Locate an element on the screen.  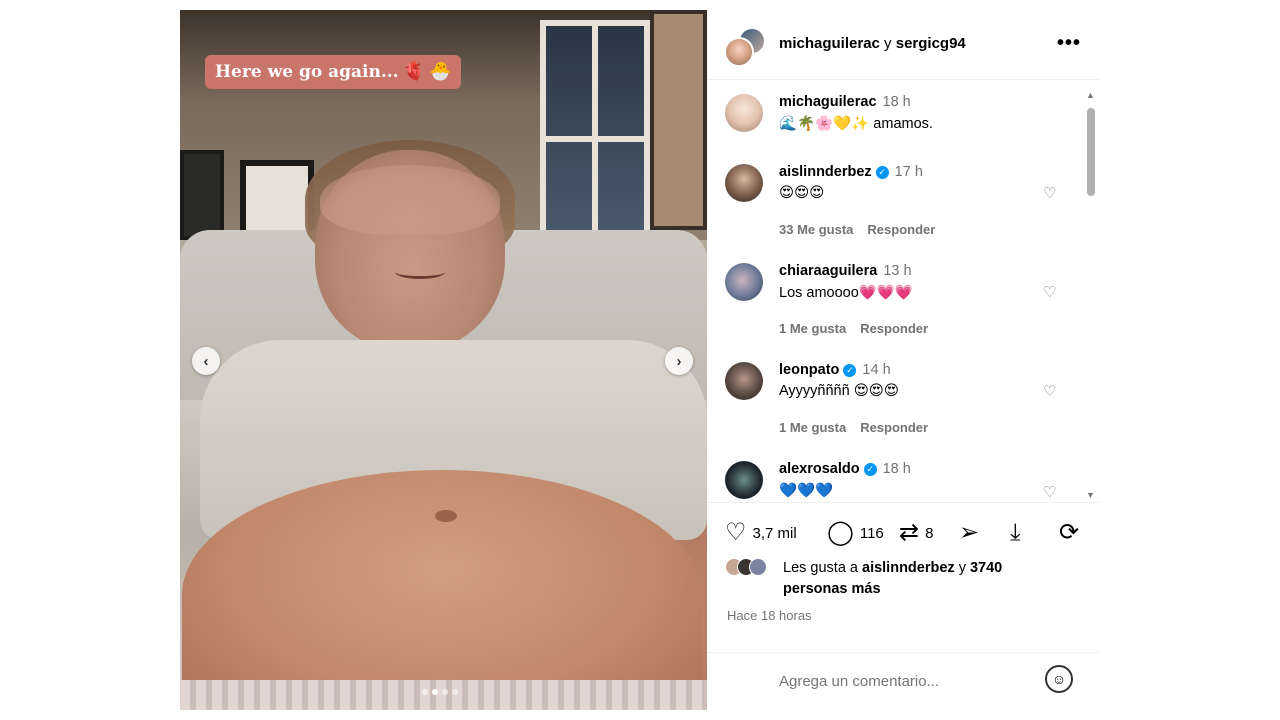
person-belly is located at coordinates (442, 590).